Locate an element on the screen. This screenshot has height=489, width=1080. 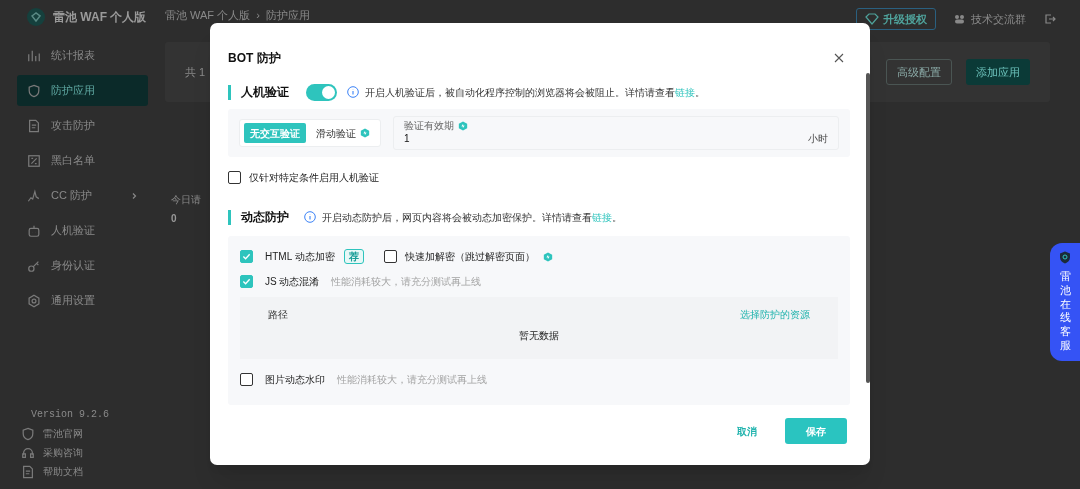
checkbox-label: 图片动态水印 is located at coordinates (295, 380).